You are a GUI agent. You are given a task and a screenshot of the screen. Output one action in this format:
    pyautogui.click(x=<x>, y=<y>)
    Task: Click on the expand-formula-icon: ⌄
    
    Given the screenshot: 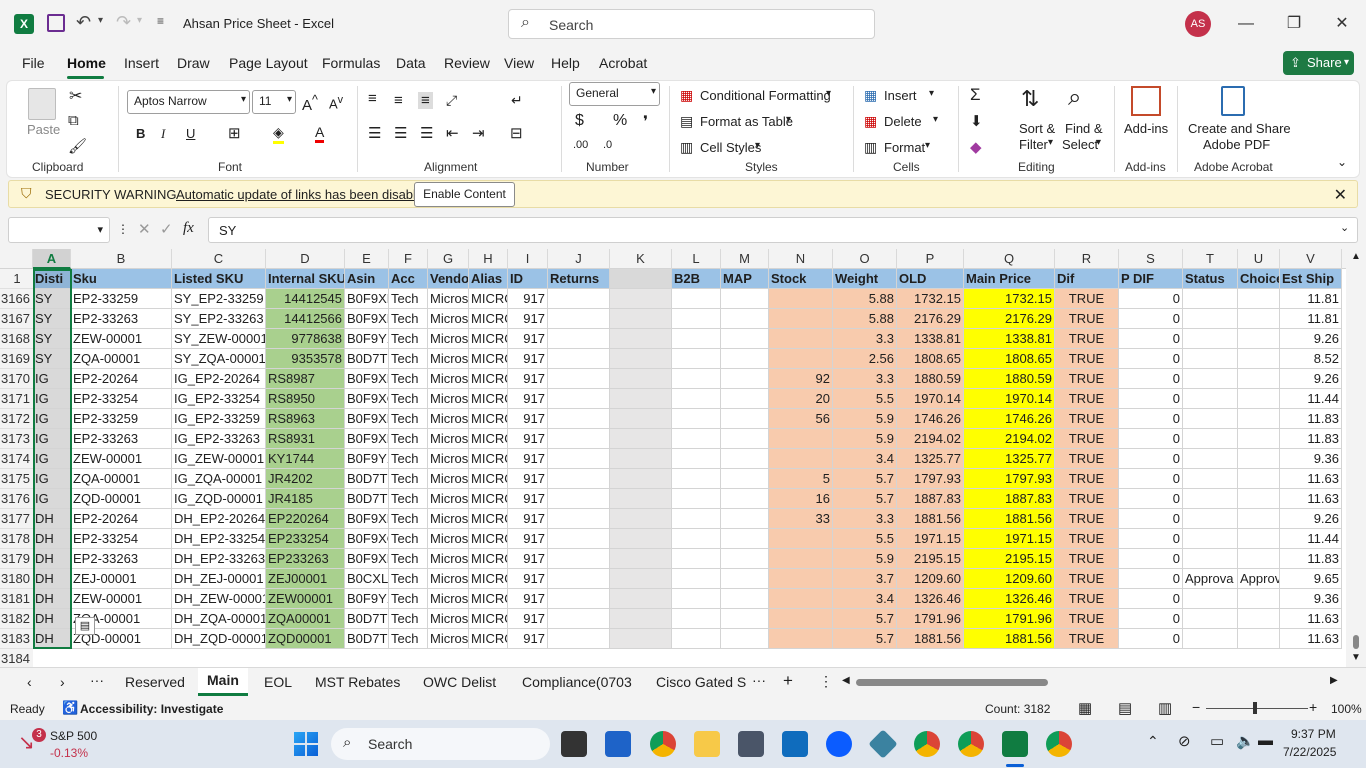 What is the action you would take?
    pyautogui.click(x=1344, y=227)
    